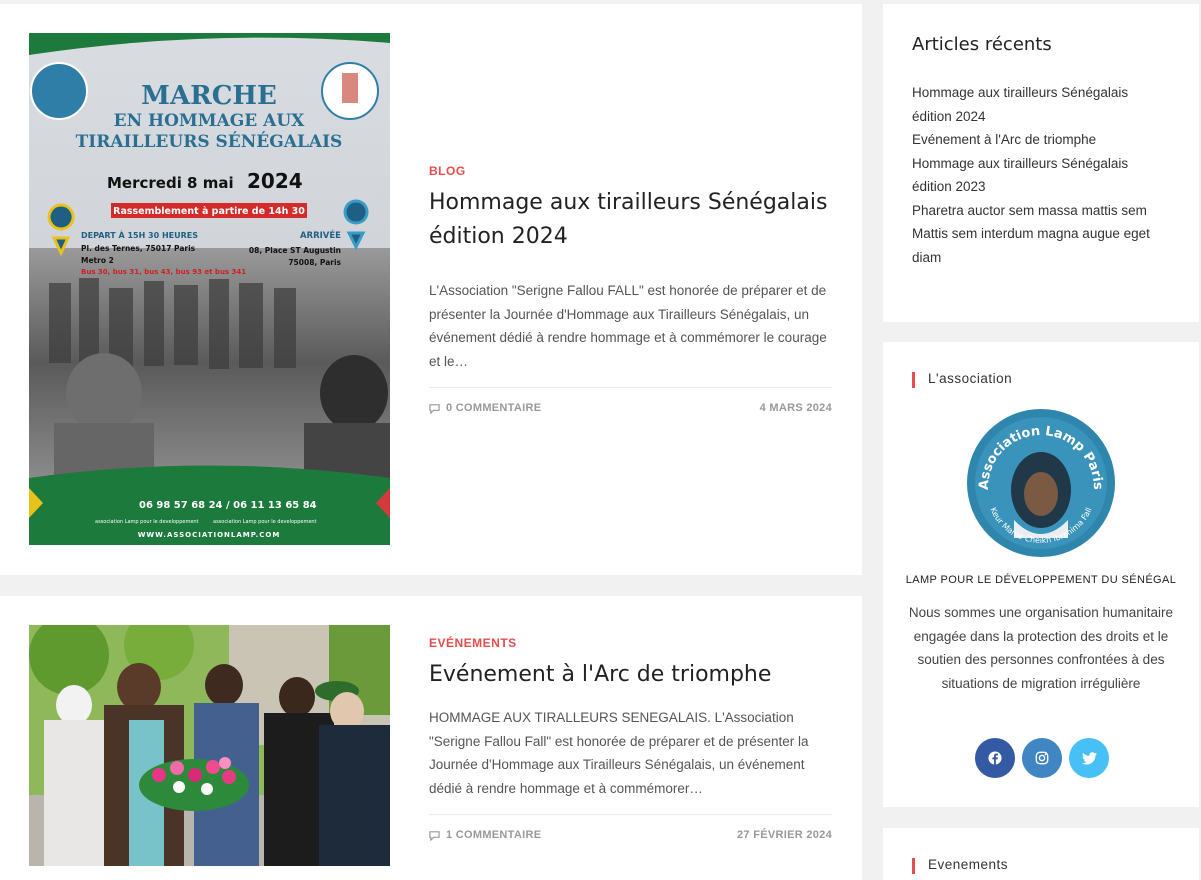 This screenshot has height=880, width=1201. I want to click on poster-arrival-addr2: 75008, Paris, so click(314, 262).